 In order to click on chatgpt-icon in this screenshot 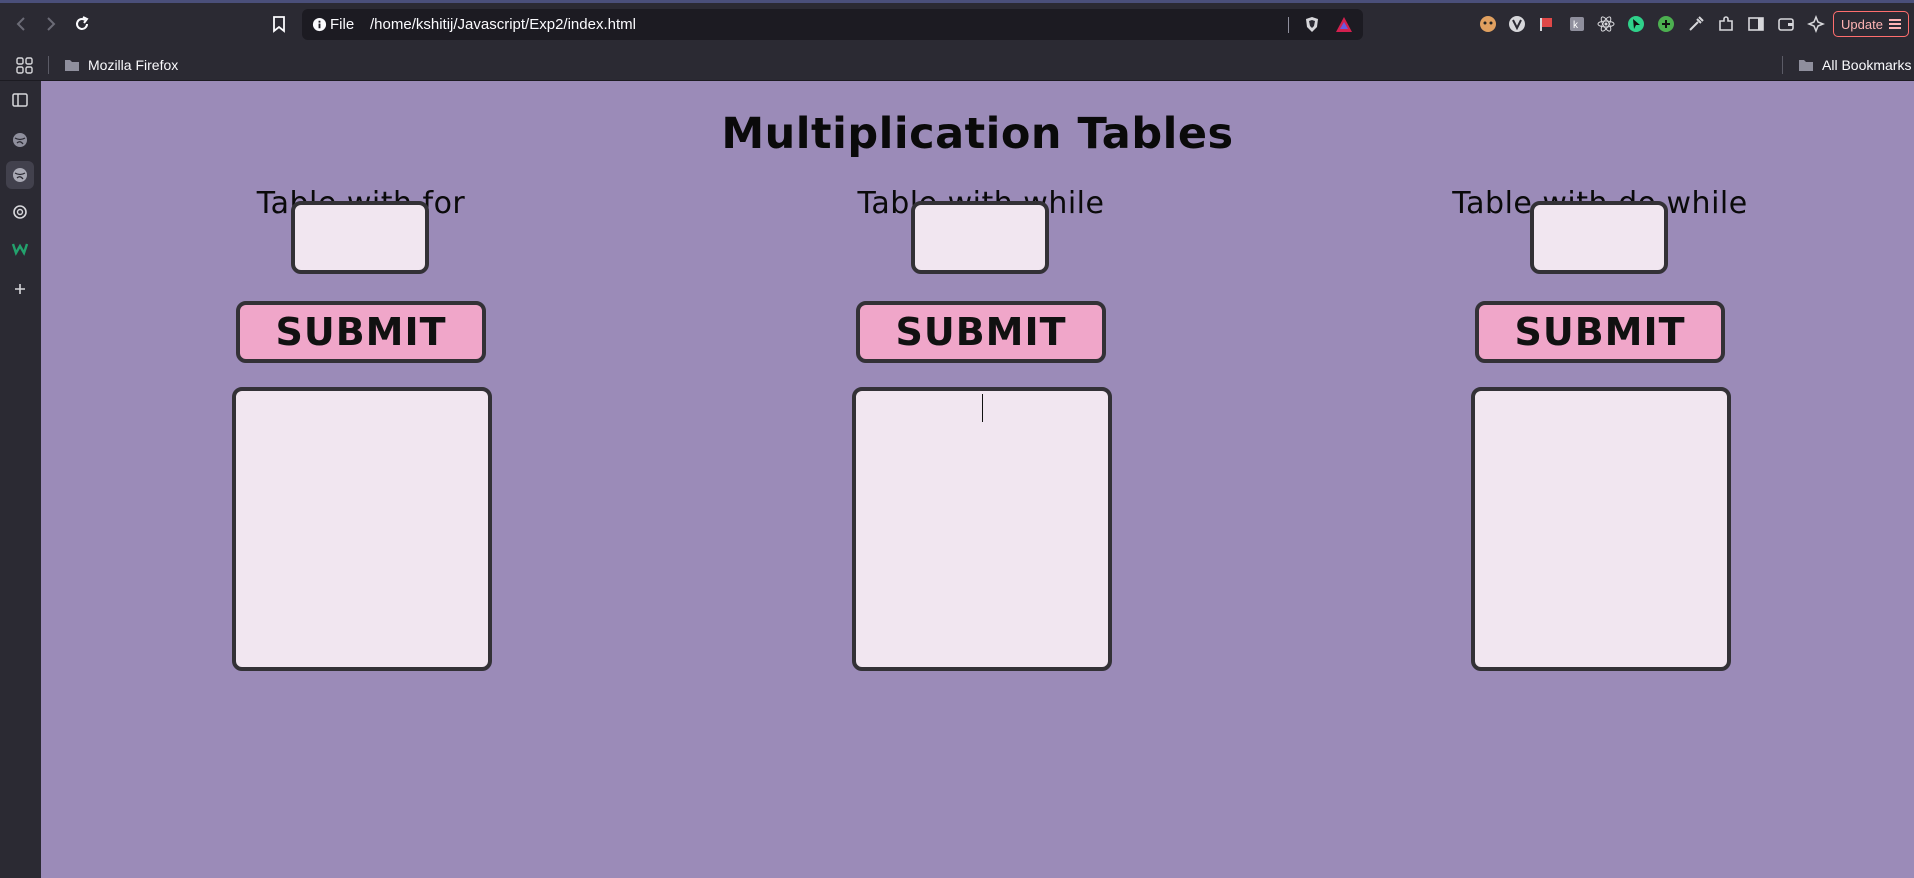, I will do `click(20, 212)`.